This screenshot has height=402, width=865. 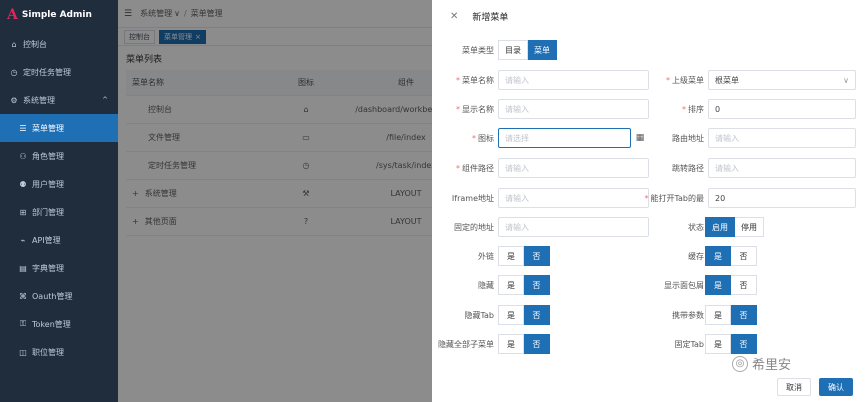 I want to click on hide-children-no: 否, so click(x=537, y=344).